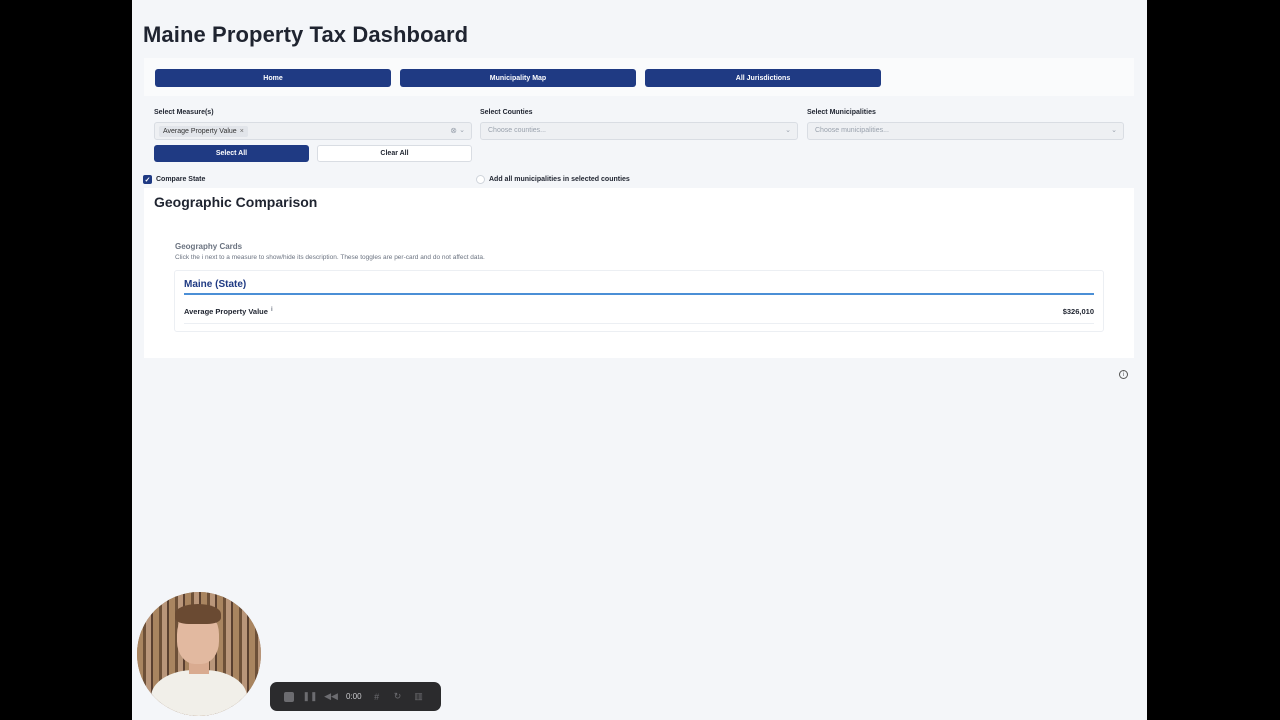 The image size is (1280, 720). I want to click on nav-all-jurisdictions-button: All Jurisdictions, so click(763, 78).